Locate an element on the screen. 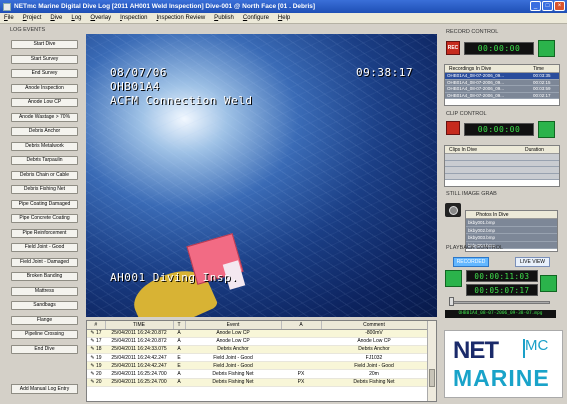 Image resolution: width=567 pixels, height=404 pixels. cell-n: ✎ 19 is located at coordinates (96, 366).